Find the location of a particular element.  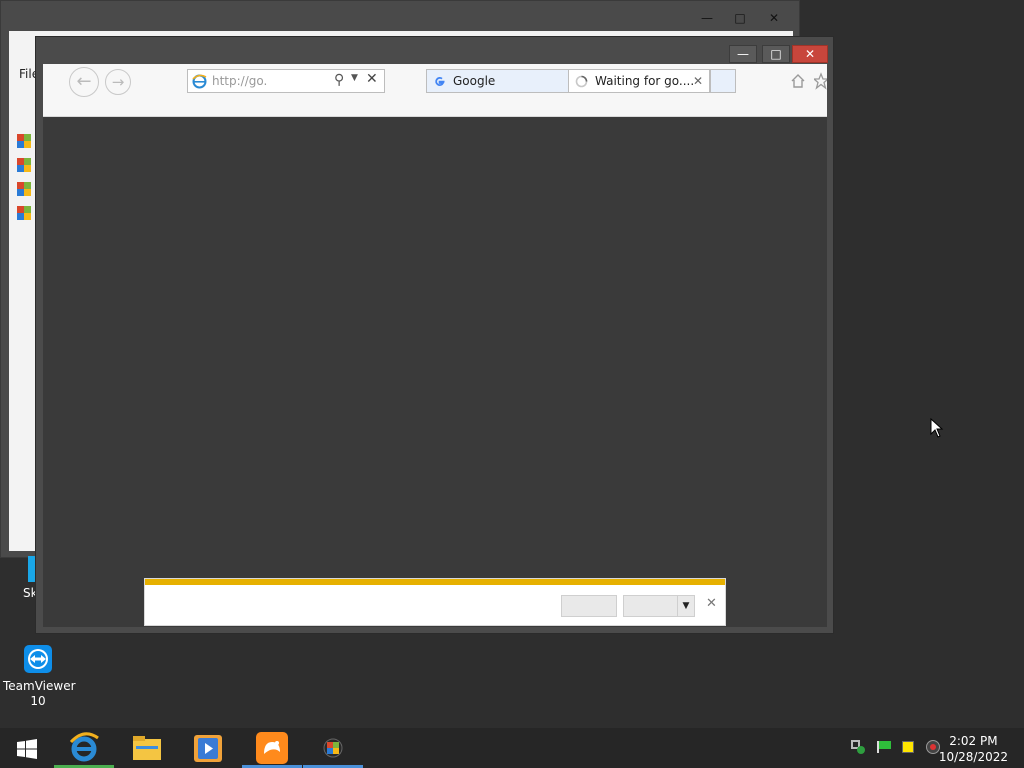

home-icon is located at coordinates (798, 81).